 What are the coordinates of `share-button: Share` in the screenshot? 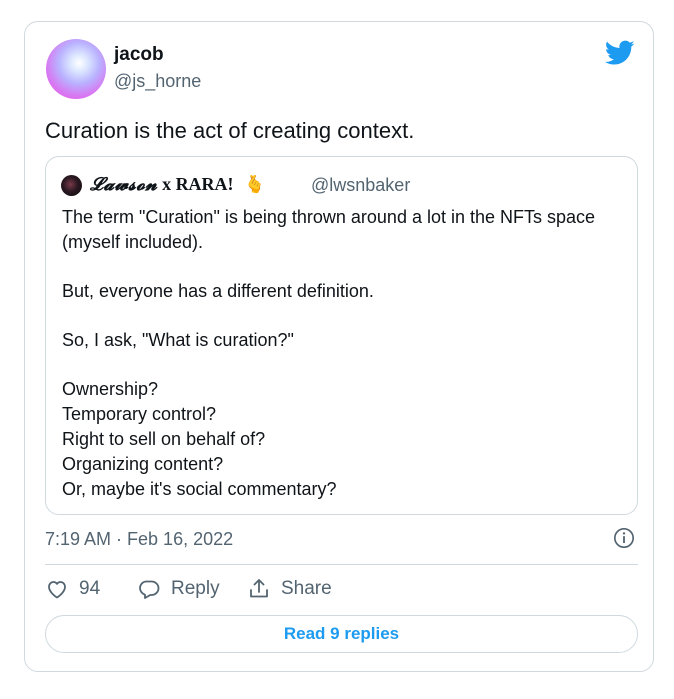 It's located at (289, 589).